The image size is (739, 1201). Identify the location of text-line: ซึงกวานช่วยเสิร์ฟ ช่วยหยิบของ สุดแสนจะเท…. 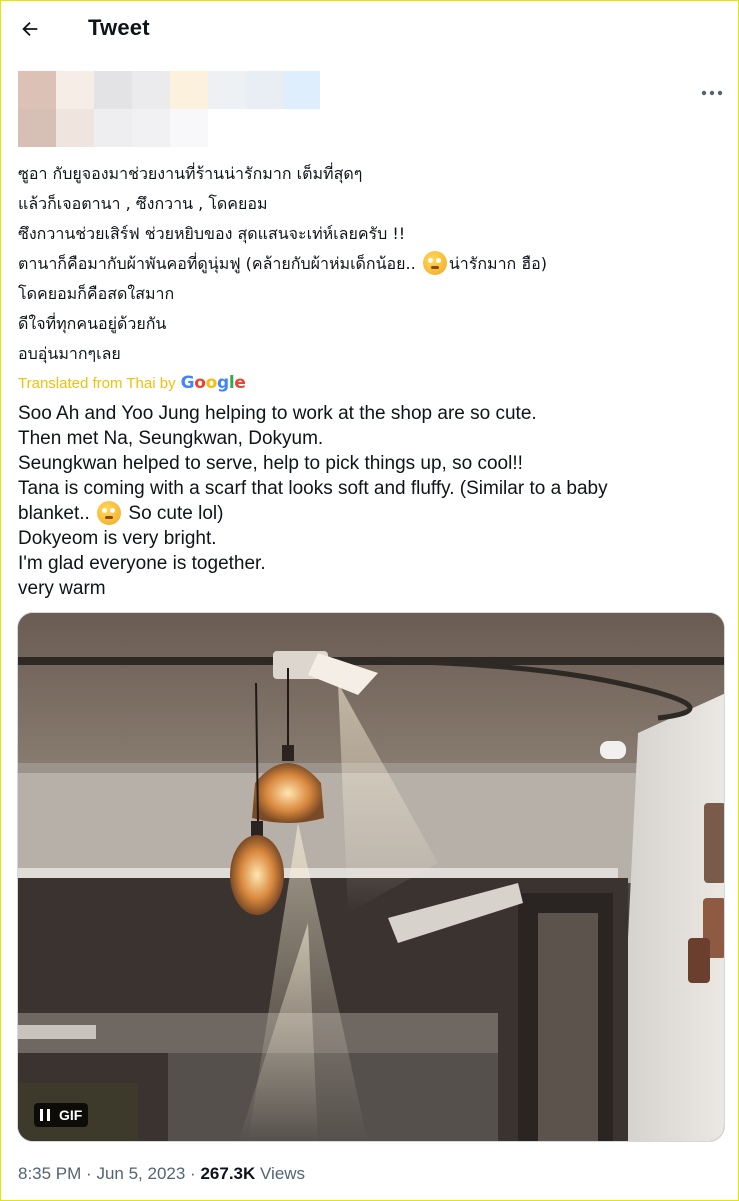
(212, 233).